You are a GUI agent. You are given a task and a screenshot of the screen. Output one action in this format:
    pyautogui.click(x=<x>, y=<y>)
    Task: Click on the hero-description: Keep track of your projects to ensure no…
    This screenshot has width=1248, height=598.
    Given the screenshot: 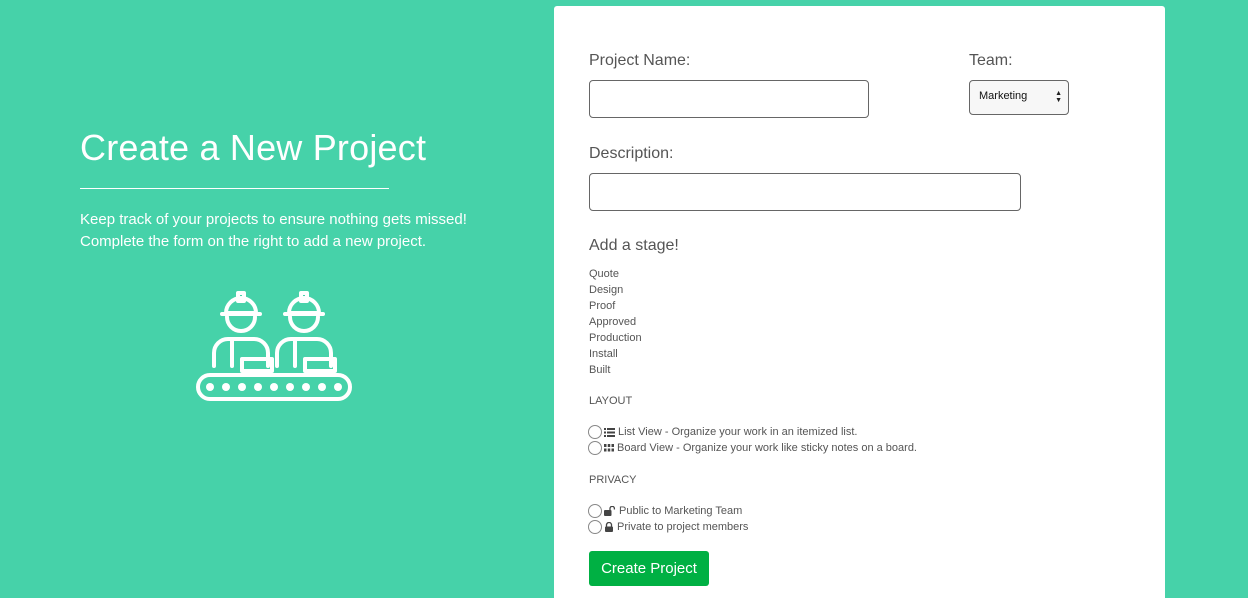 What is the action you would take?
    pyautogui.click(x=290, y=231)
    